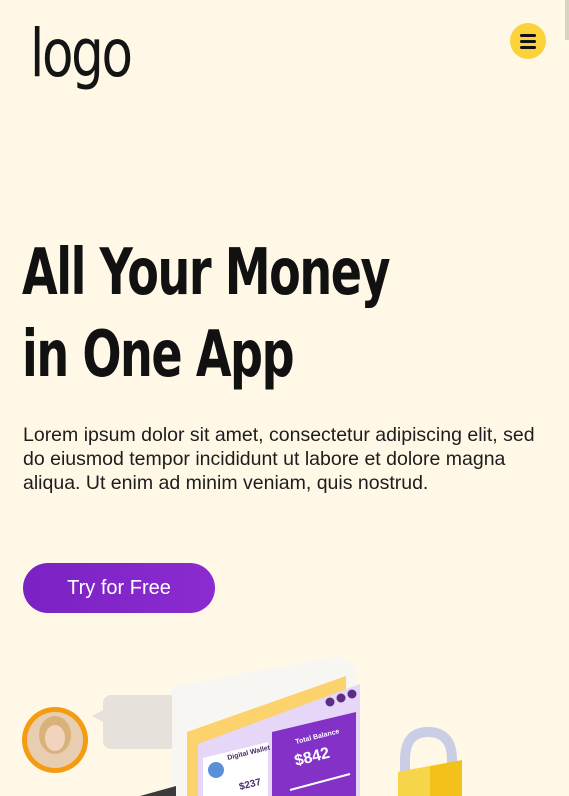 This screenshot has height=796, width=569. Describe the element at coordinates (206, 273) in the screenshot. I see `hero-title-line-1: All Your Money` at that location.